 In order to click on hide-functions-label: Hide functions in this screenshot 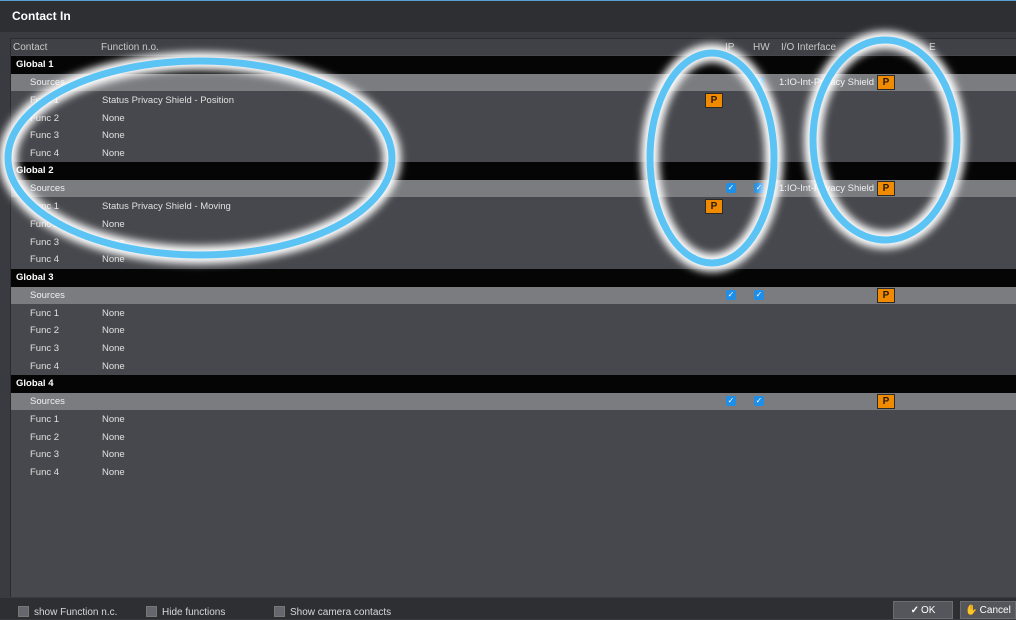, I will do `click(194, 612)`.